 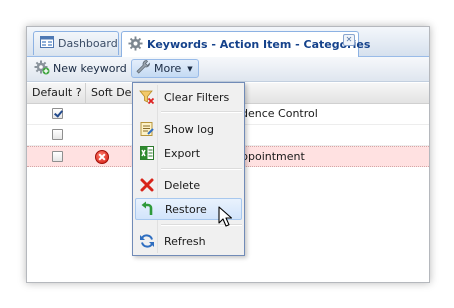 What do you see at coordinates (197, 97) in the screenshot?
I see `menu-item-label: Clear Filters` at bounding box center [197, 97].